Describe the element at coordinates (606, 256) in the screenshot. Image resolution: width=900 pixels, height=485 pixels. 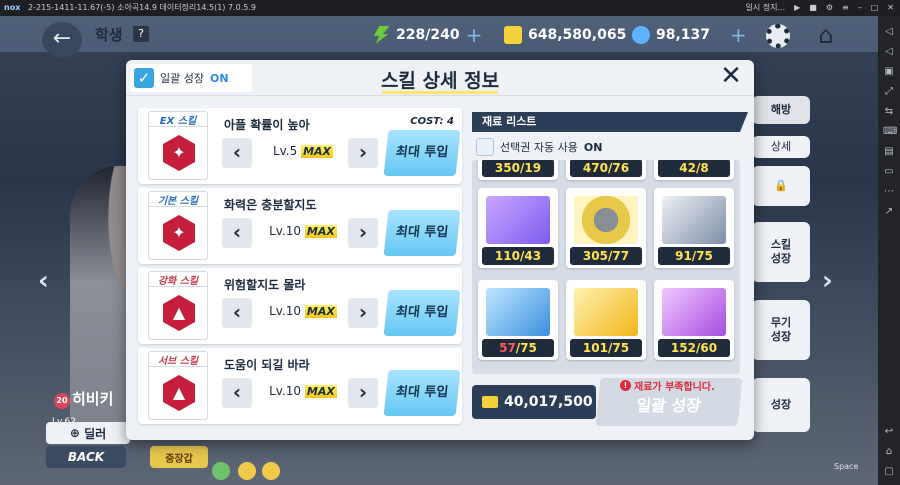
I see `material-count: 305/77` at that location.